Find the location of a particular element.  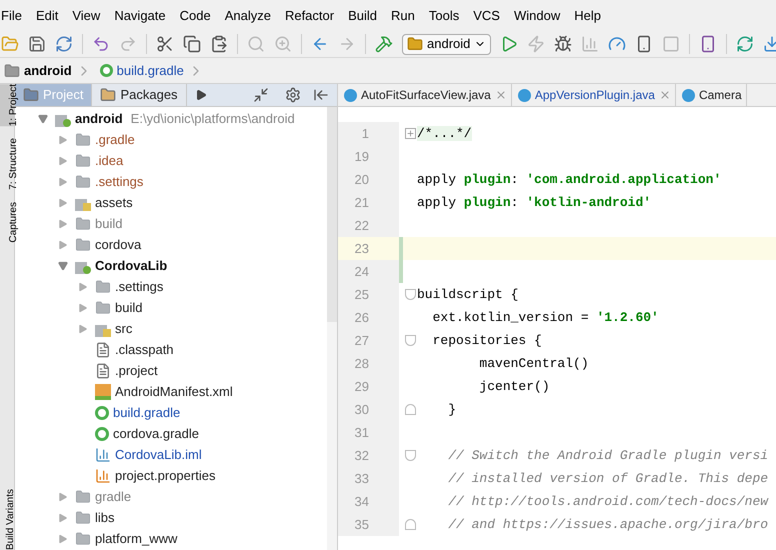

class-icon is located at coordinates (524, 95).